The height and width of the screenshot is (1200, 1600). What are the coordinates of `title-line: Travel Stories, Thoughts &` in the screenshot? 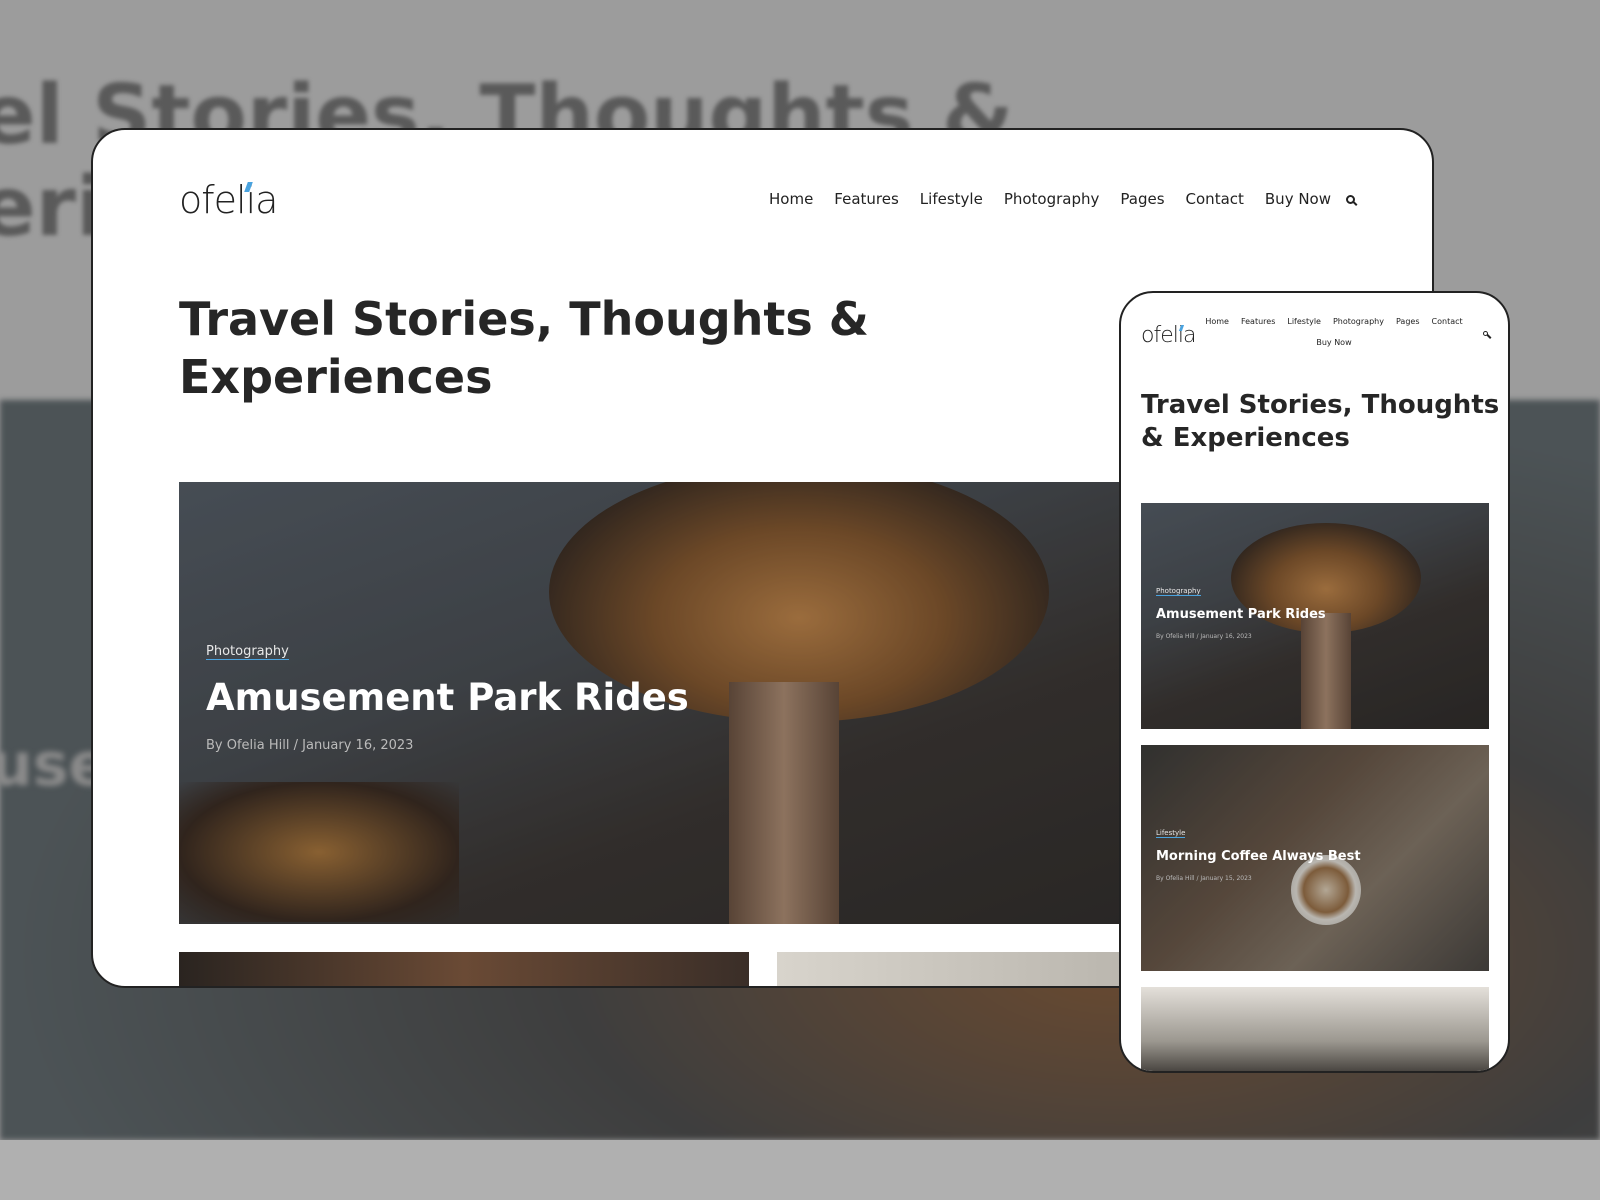 It's located at (524, 319).